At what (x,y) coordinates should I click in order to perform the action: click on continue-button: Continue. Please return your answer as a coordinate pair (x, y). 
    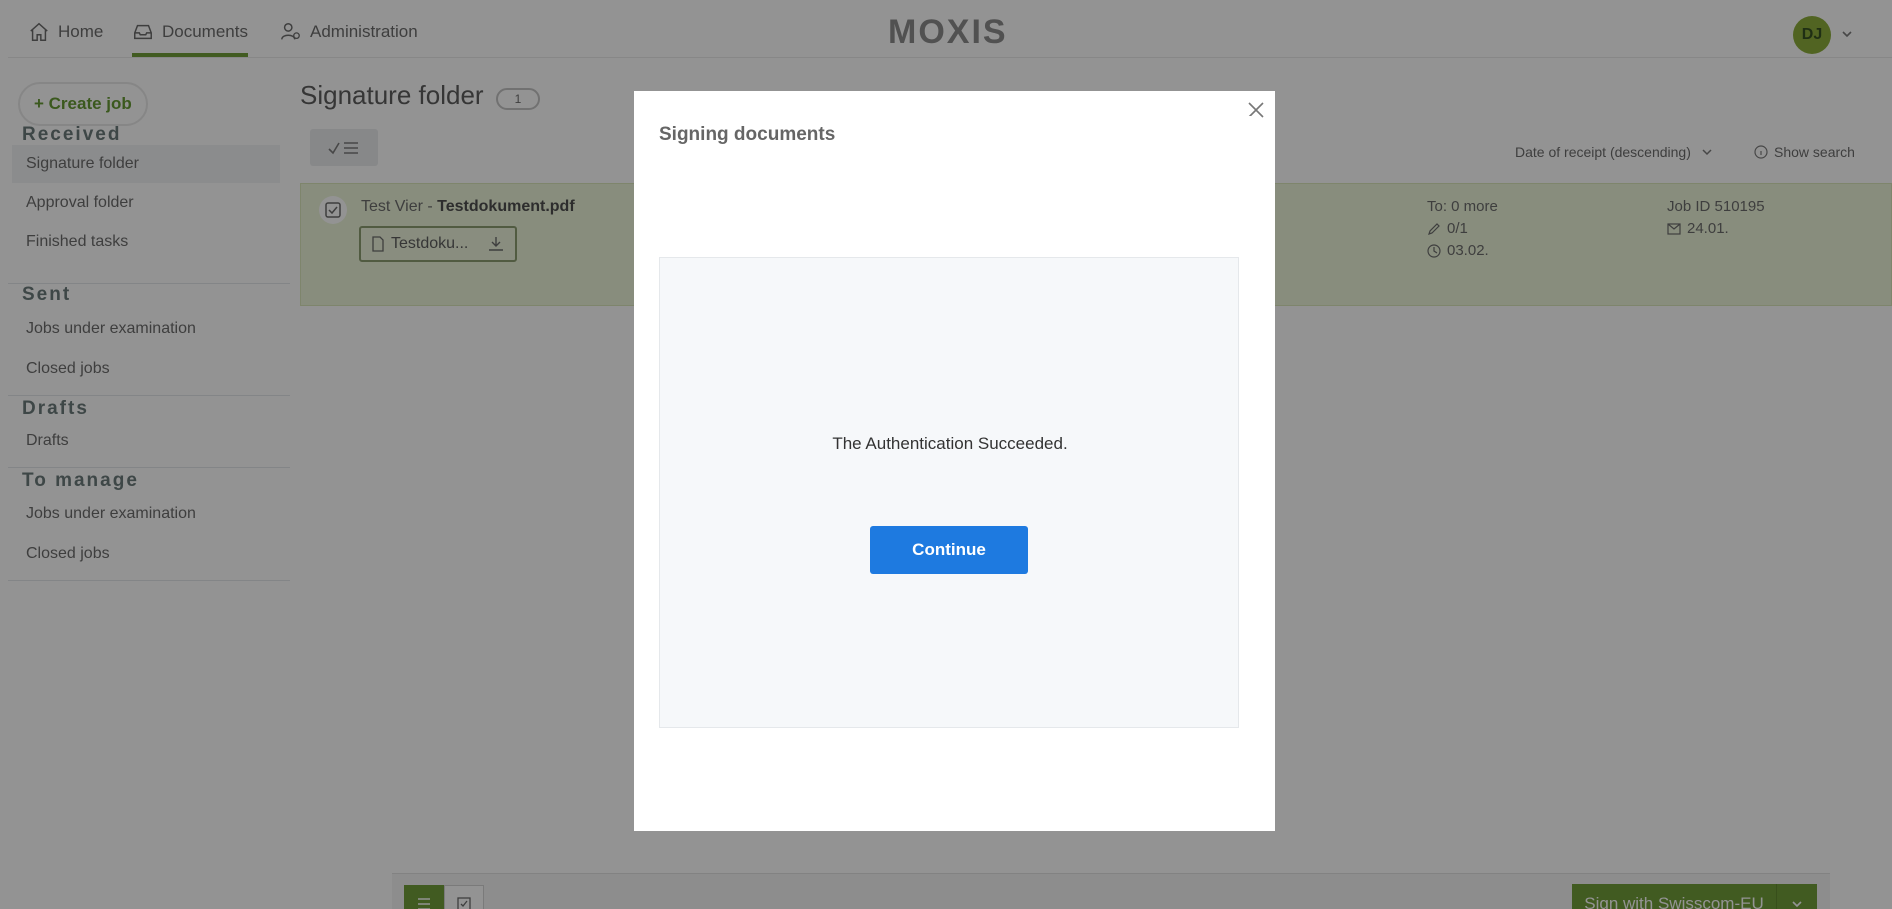
    Looking at the image, I should click on (949, 550).